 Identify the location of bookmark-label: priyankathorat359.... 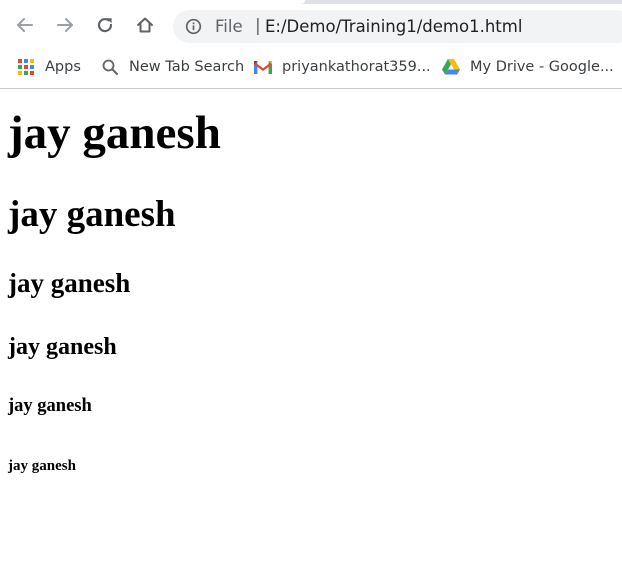
(356, 67).